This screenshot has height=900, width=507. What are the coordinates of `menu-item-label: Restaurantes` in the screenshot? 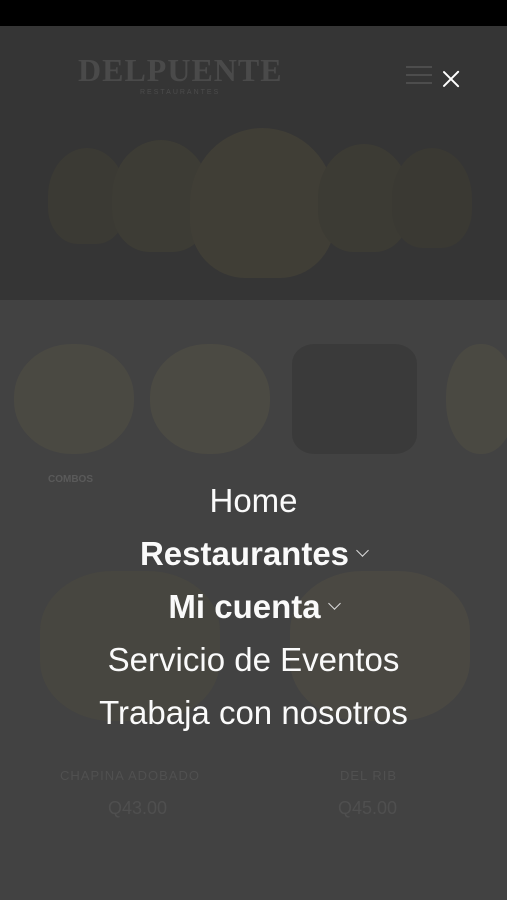 It's located at (244, 553).